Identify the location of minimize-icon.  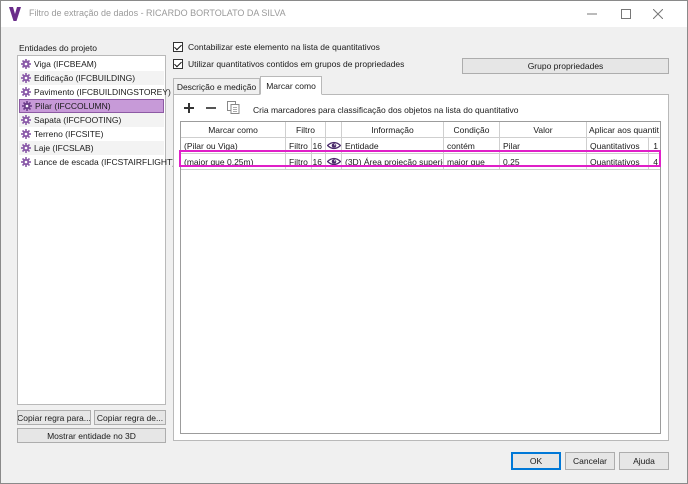
(592, 14).